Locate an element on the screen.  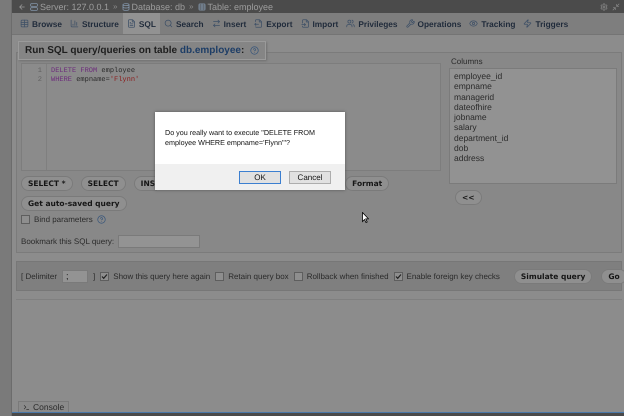
table-link: db.employee is located at coordinates (210, 50).